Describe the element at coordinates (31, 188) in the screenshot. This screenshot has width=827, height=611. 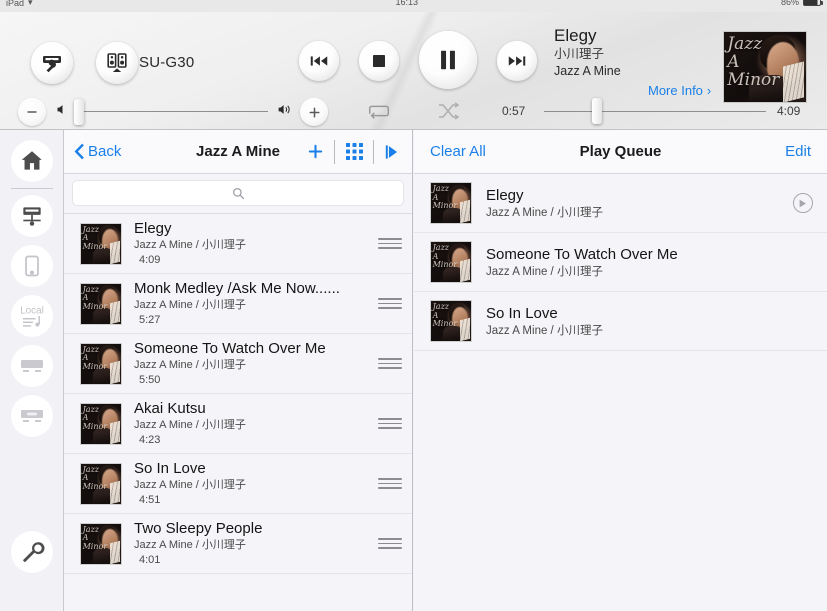
I see `sidebar-divider` at that location.